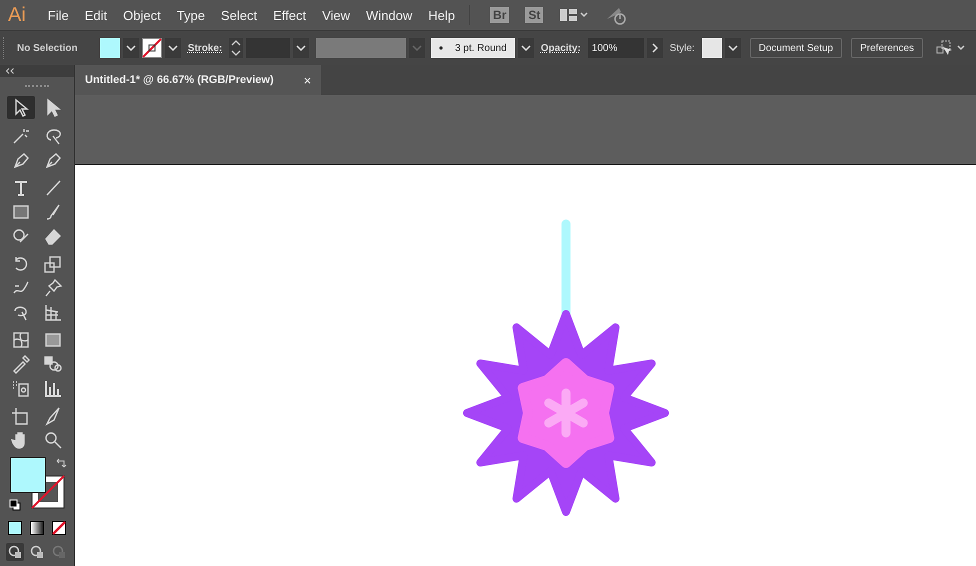  What do you see at coordinates (58, 15) in the screenshot?
I see `menu-item: File` at bounding box center [58, 15].